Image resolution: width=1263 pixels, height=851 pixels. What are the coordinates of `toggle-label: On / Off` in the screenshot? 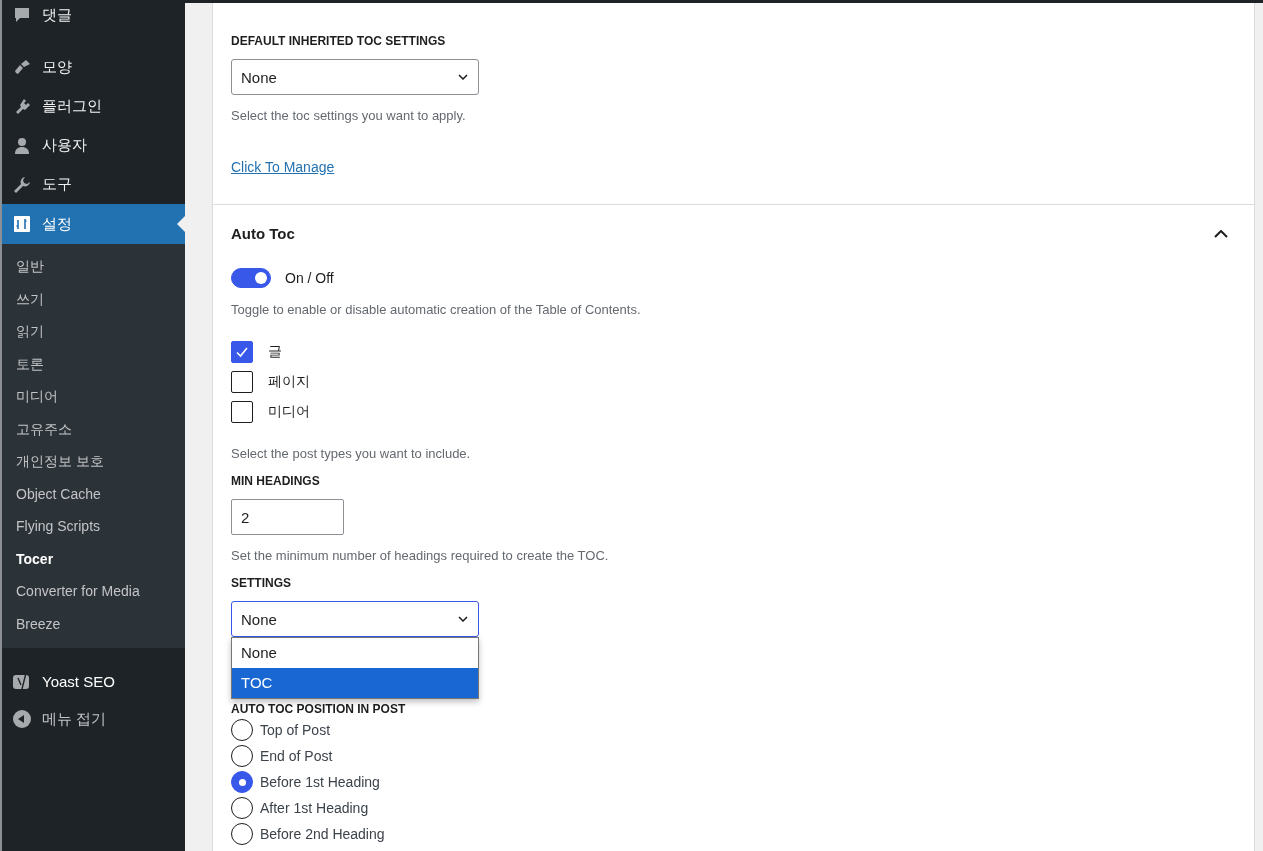 It's located at (309, 278).